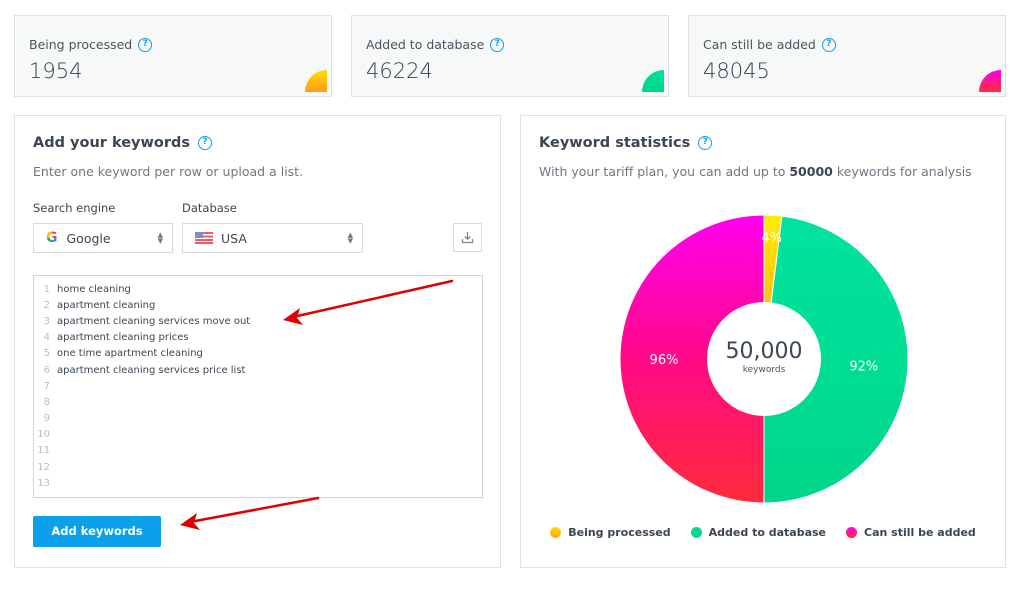 The image size is (1024, 590). Describe the element at coordinates (46, 305) in the screenshot. I see `line-number: 2` at that location.